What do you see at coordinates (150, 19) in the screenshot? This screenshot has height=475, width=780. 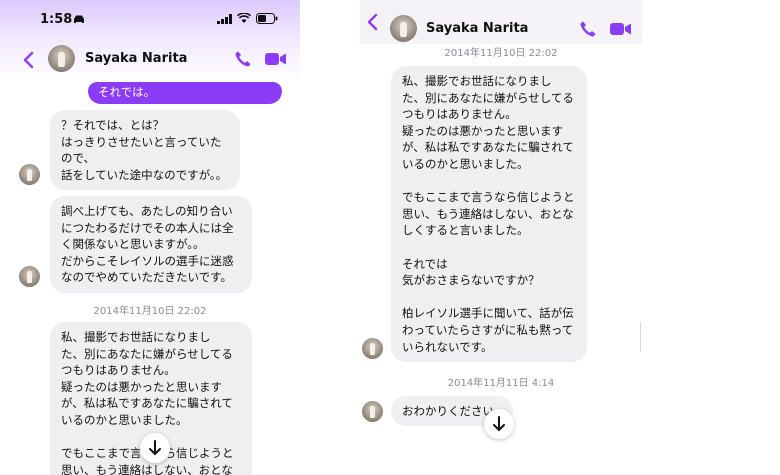 I see `status-bar: 1:58` at bounding box center [150, 19].